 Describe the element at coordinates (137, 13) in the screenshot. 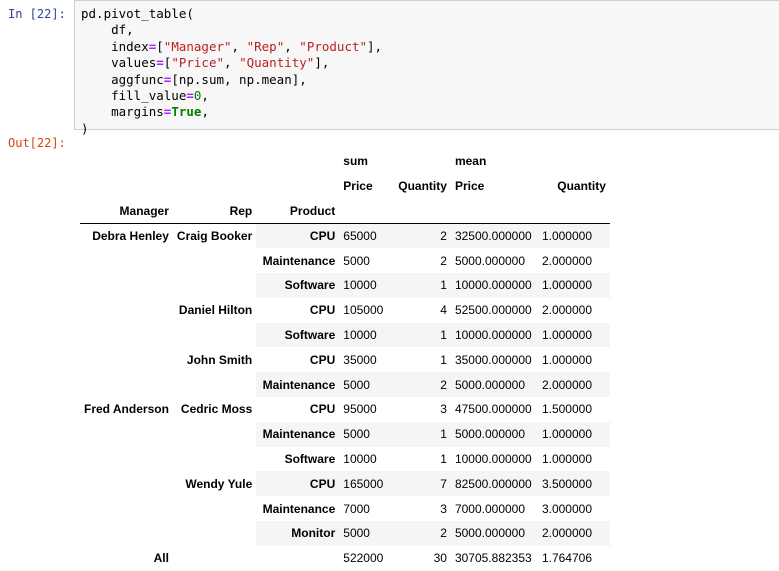

I see `code-line-1: pd.pivot_table(` at that location.